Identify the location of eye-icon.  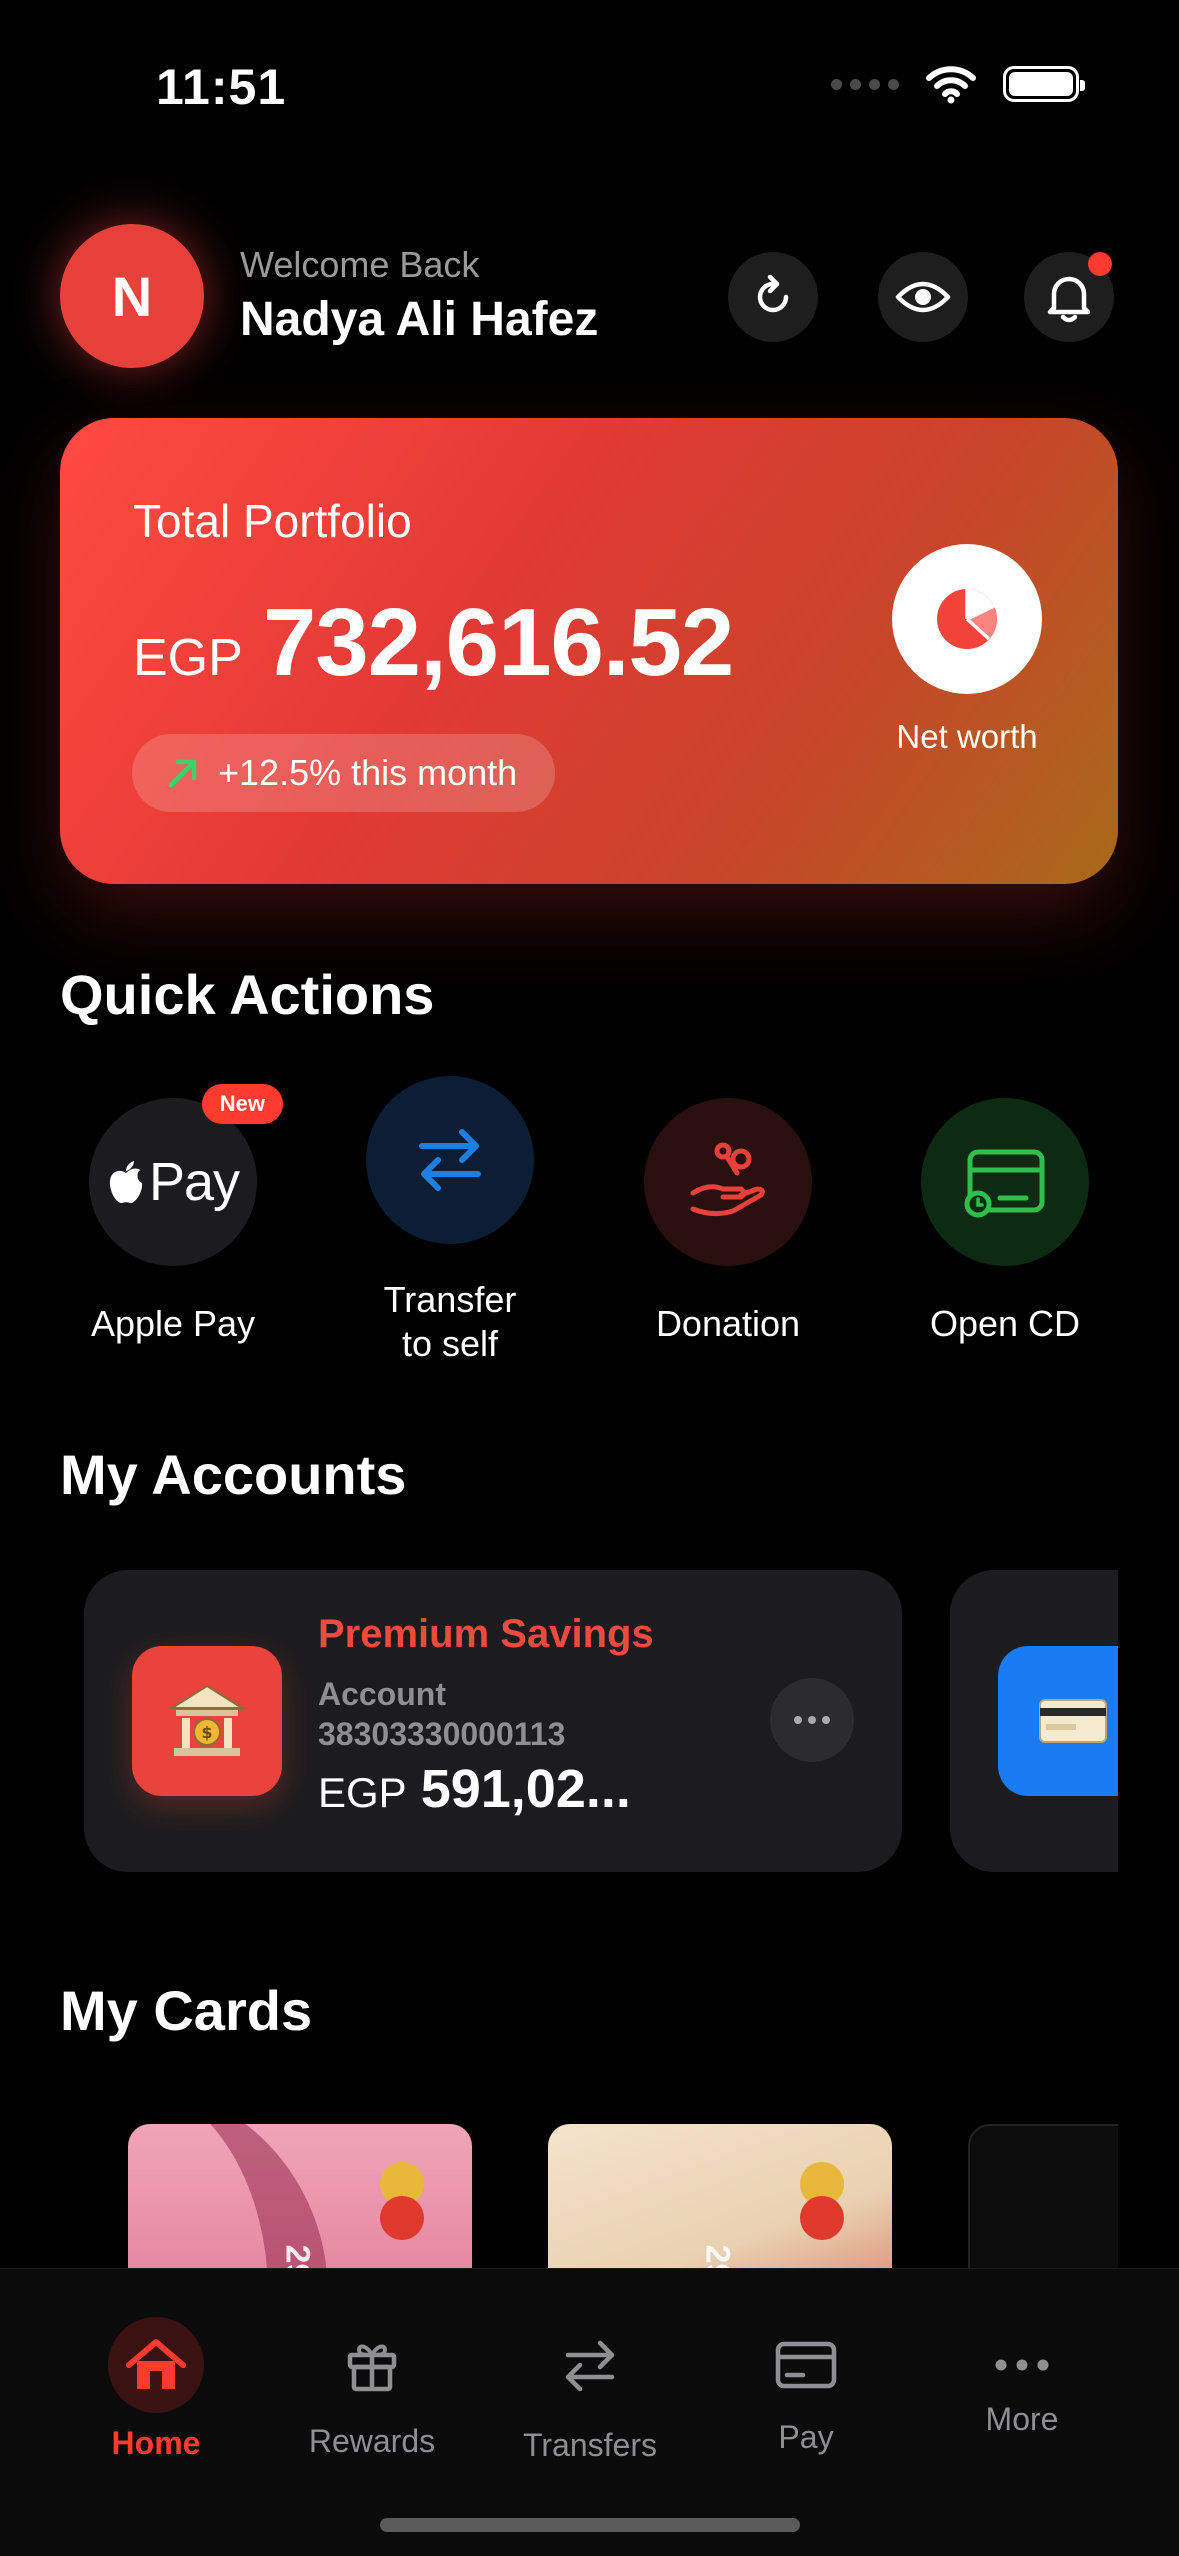
(923, 297).